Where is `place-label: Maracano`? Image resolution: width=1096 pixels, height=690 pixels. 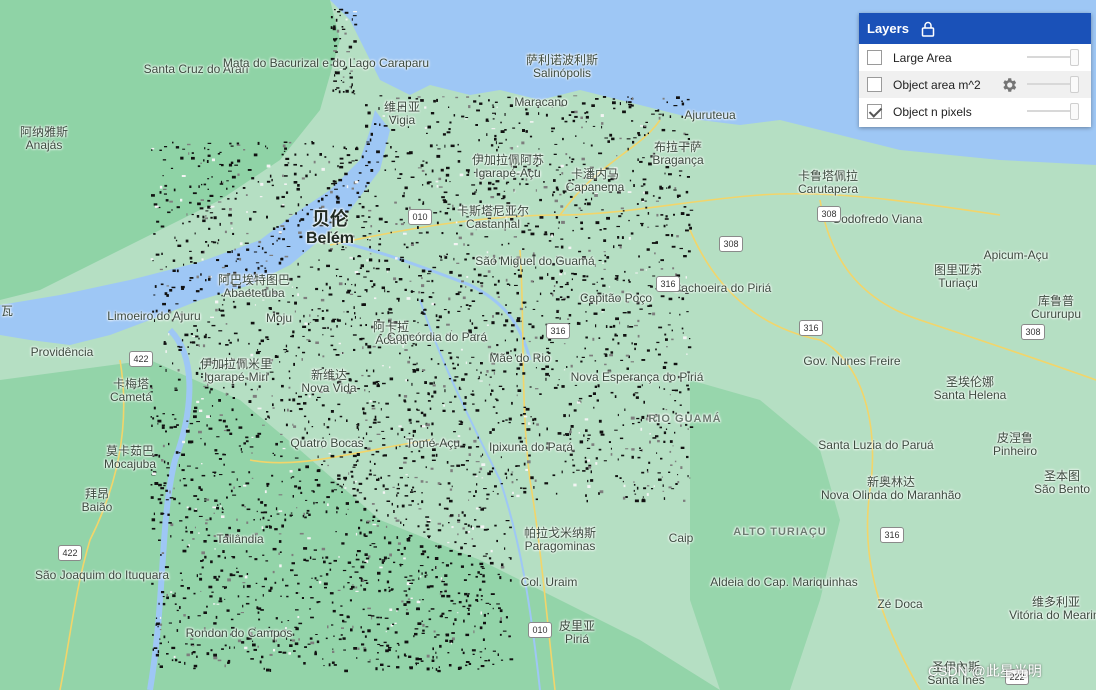 place-label: Maracano is located at coordinates (540, 102).